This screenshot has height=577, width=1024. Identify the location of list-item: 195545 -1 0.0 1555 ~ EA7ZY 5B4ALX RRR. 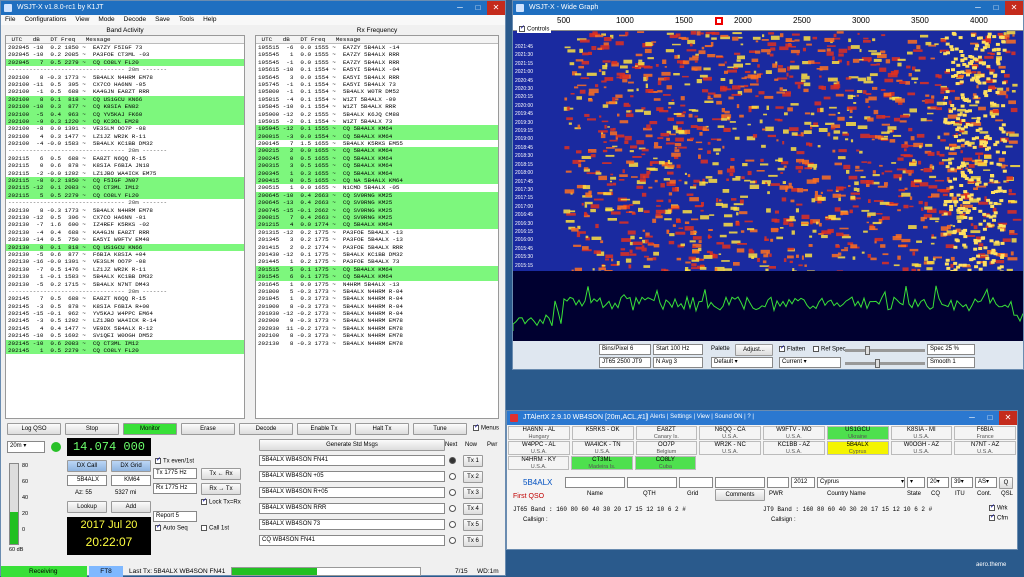
(377, 62).